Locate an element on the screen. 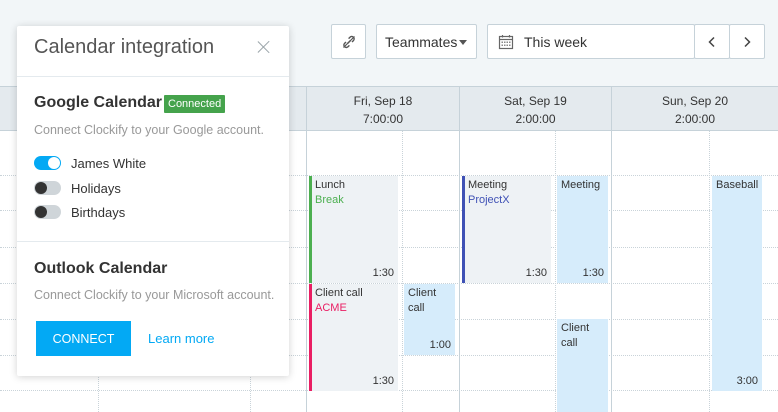  teammates-dropdown: Teammates is located at coordinates (426, 41).